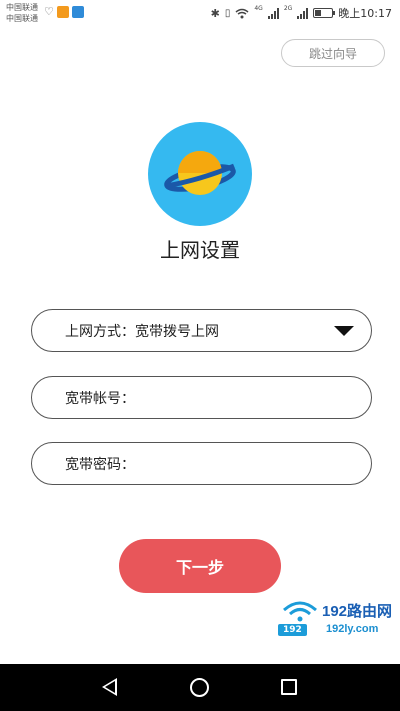 The image size is (400, 711). Describe the element at coordinates (227, 13) in the screenshot. I see `vibrate-icon: ▯` at that location.